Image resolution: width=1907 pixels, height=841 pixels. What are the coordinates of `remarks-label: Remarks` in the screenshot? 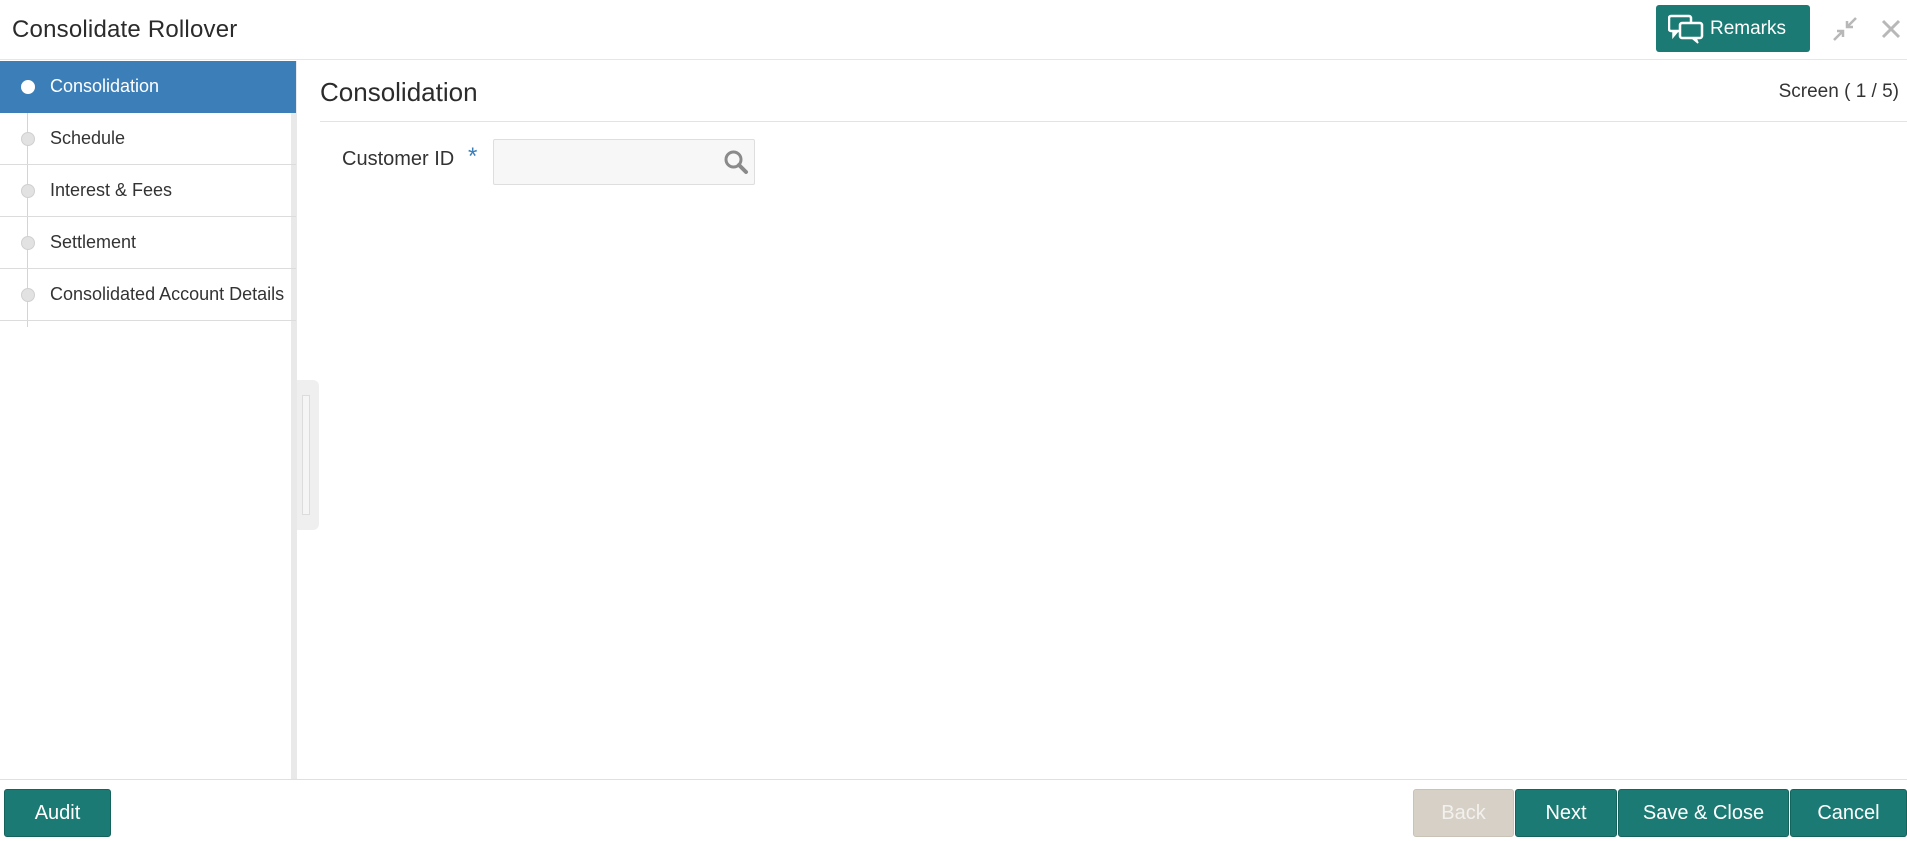 It's located at (1748, 28).